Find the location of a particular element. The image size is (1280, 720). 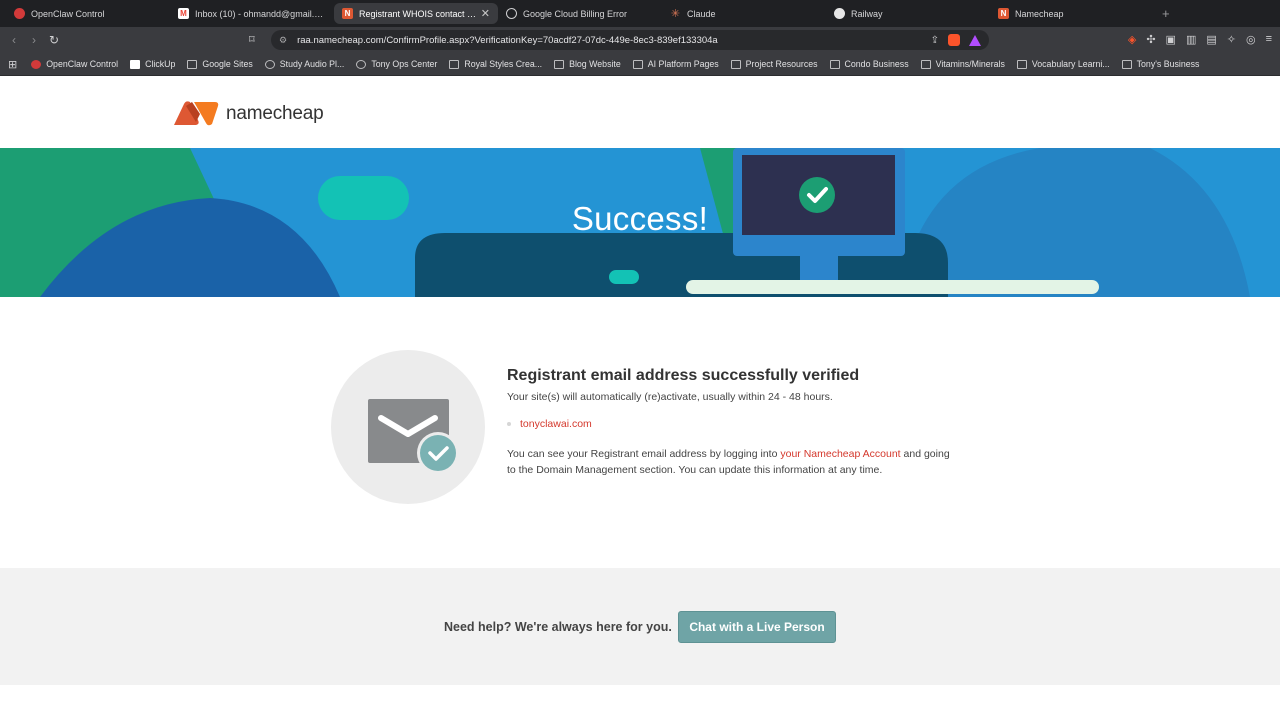

leo-ai-icon: ✧ is located at coordinates (1231, 39).